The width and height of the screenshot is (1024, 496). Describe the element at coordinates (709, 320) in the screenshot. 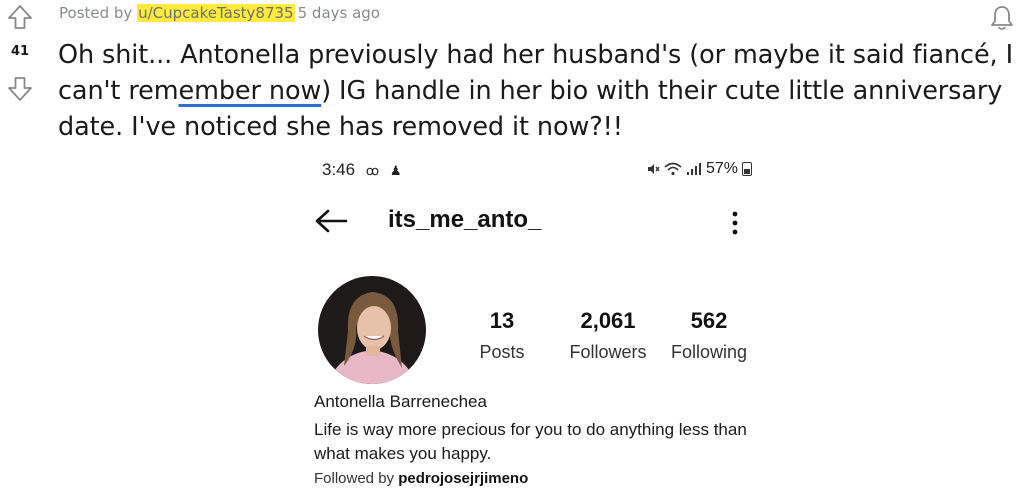

I see `stat-number: 562` at that location.